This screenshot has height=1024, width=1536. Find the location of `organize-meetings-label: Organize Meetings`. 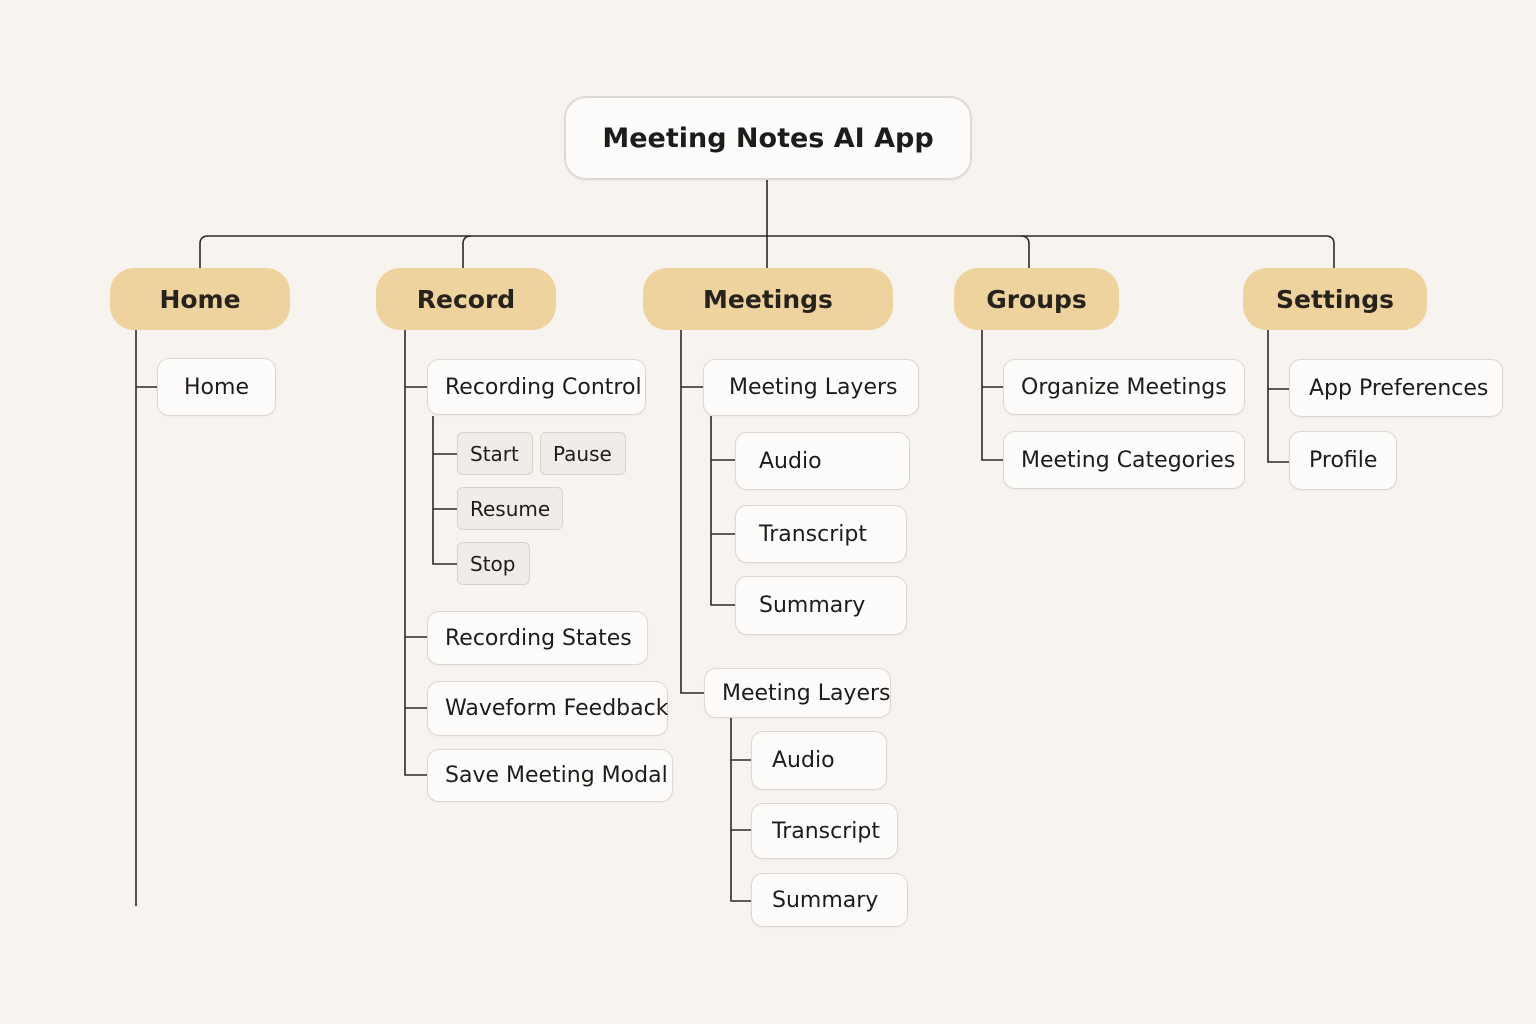

organize-meetings-label: Organize Meetings is located at coordinates (1124, 387).